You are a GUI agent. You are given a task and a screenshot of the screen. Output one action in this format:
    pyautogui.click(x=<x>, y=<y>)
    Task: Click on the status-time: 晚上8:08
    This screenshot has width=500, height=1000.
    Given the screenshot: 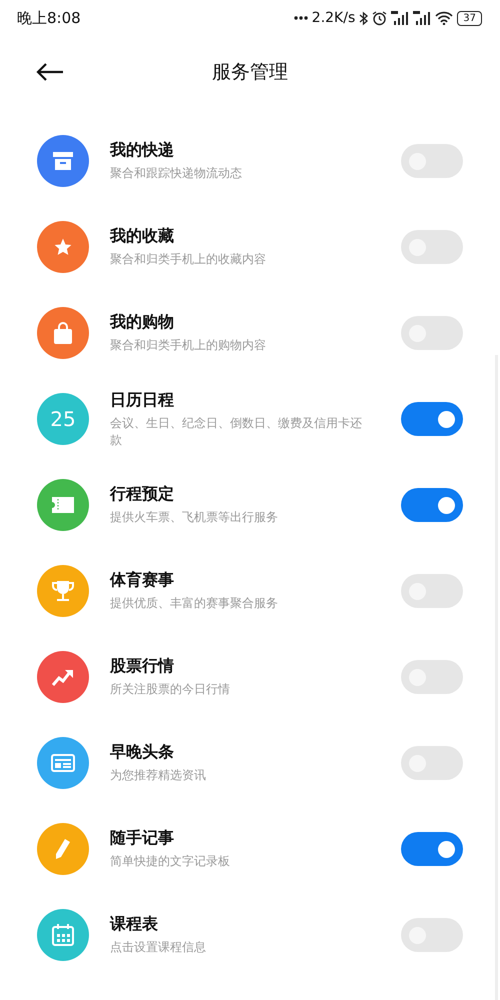 What is the action you would take?
    pyautogui.click(x=49, y=18)
    